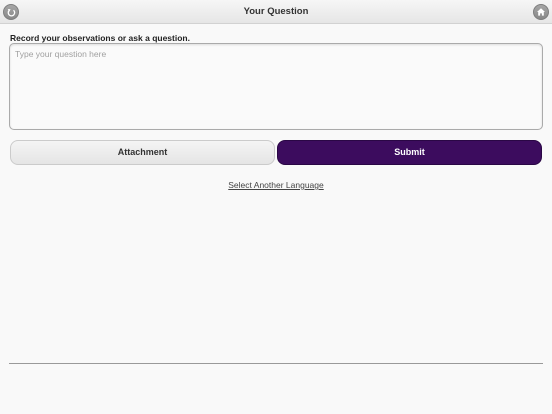 This screenshot has height=414, width=552. I want to click on submit-button: Submit, so click(409, 152).